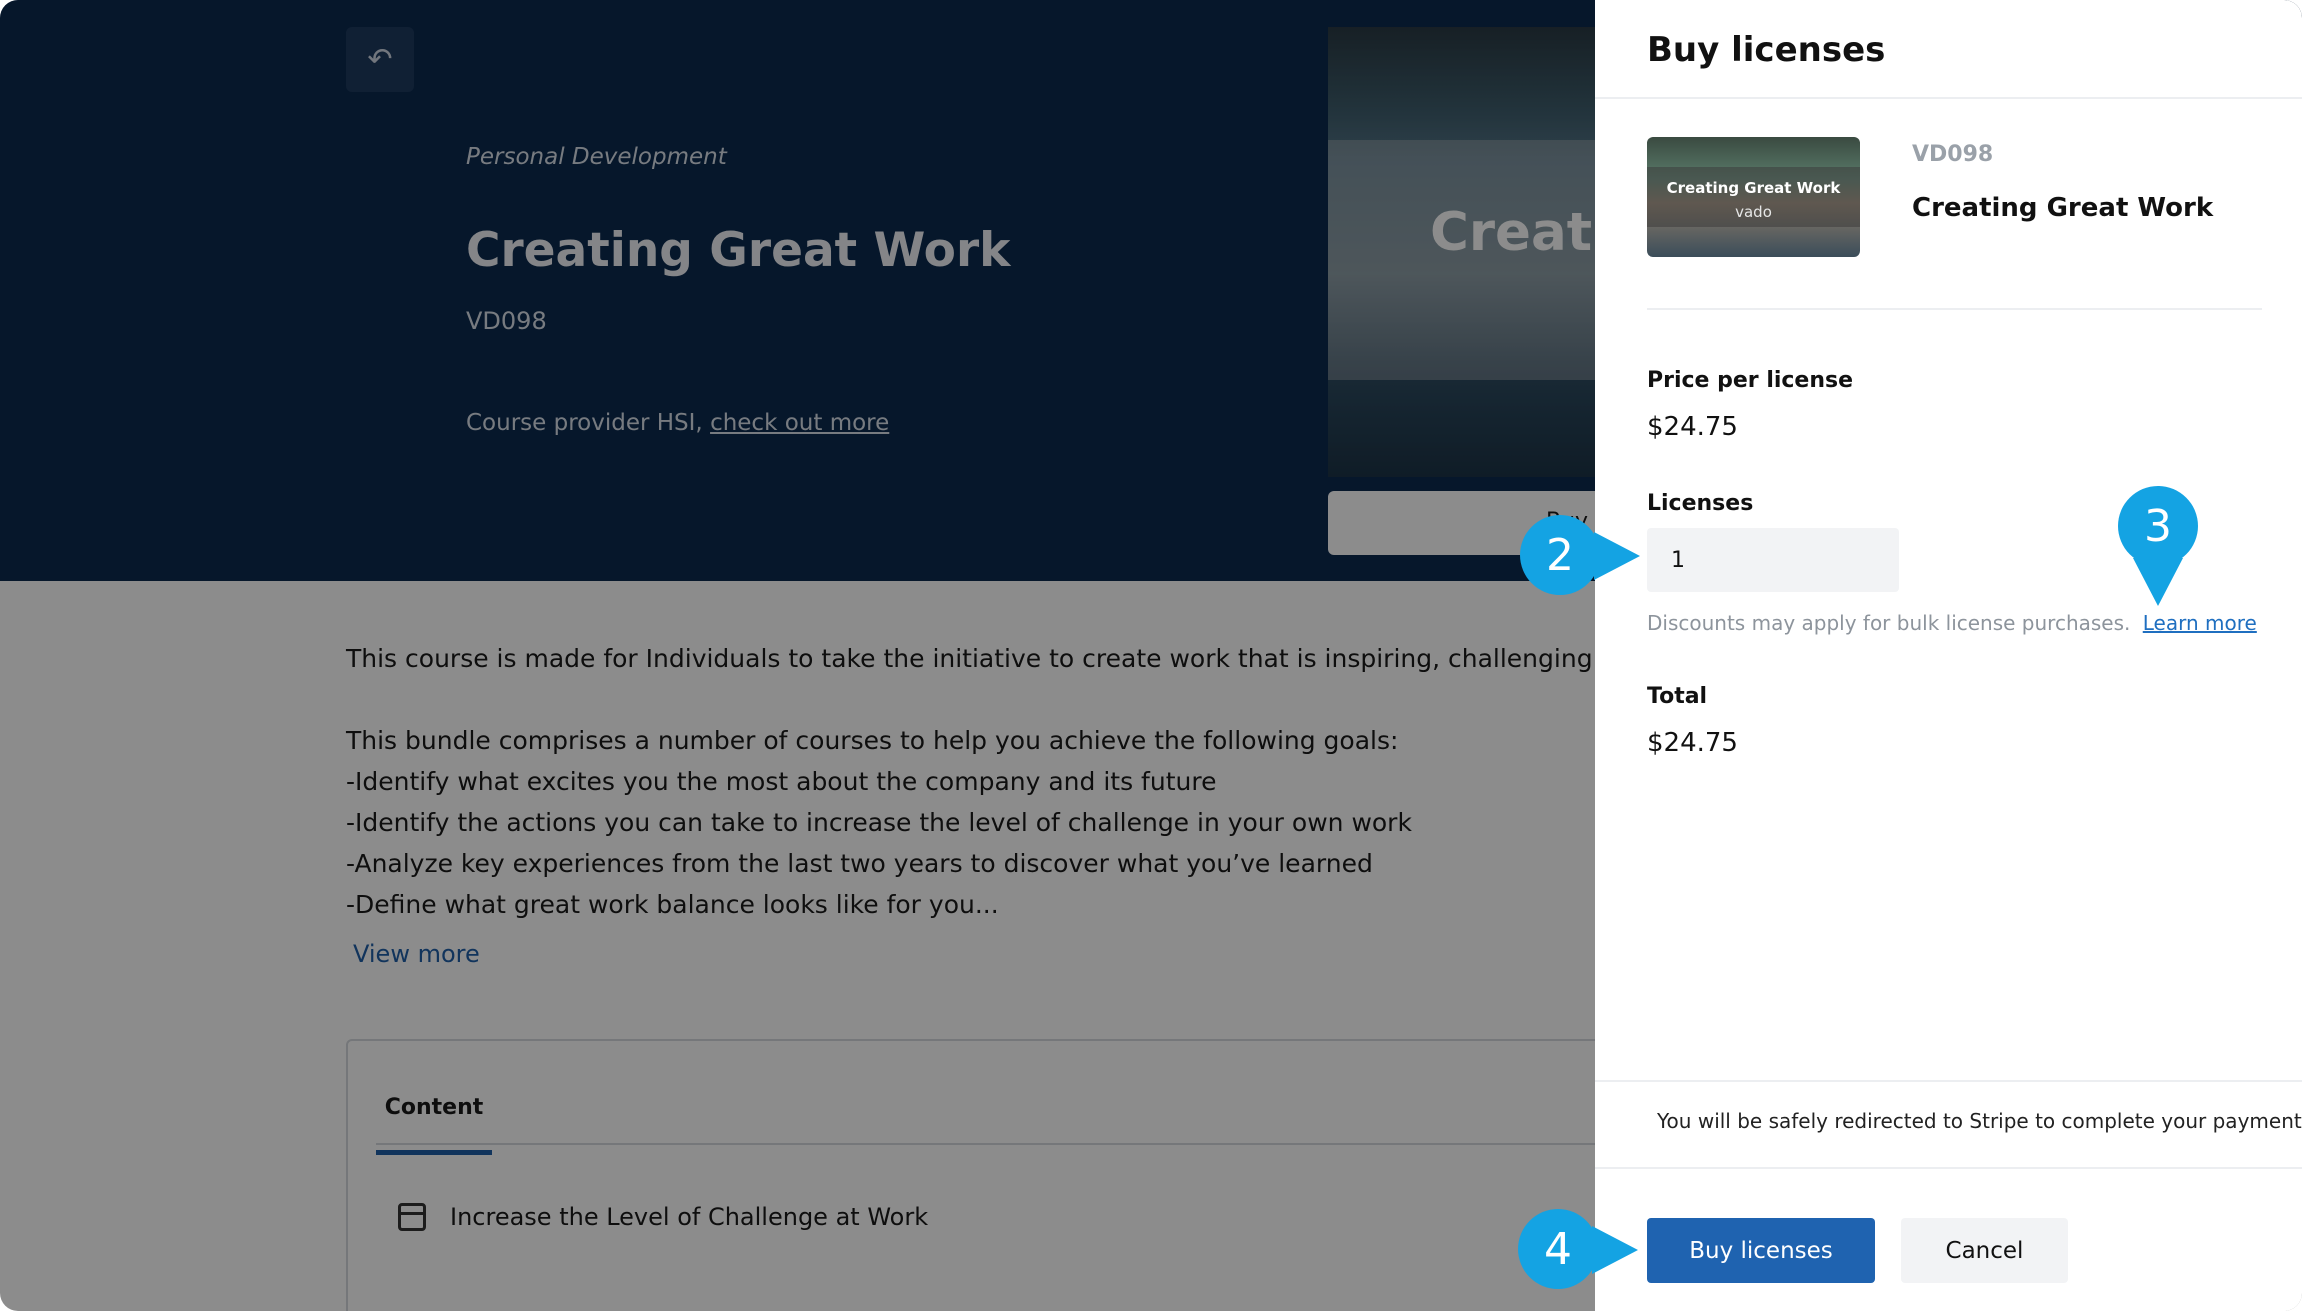 The width and height of the screenshot is (2302, 1311). Describe the element at coordinates (1753, 212) in the screenshot. I see `thumbnail-subtitle: vado` at that location.